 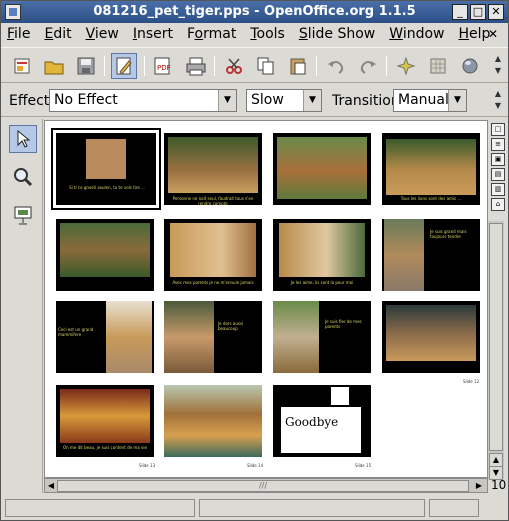 I want to click on menu-window: Window, so click(x=416, y=34).